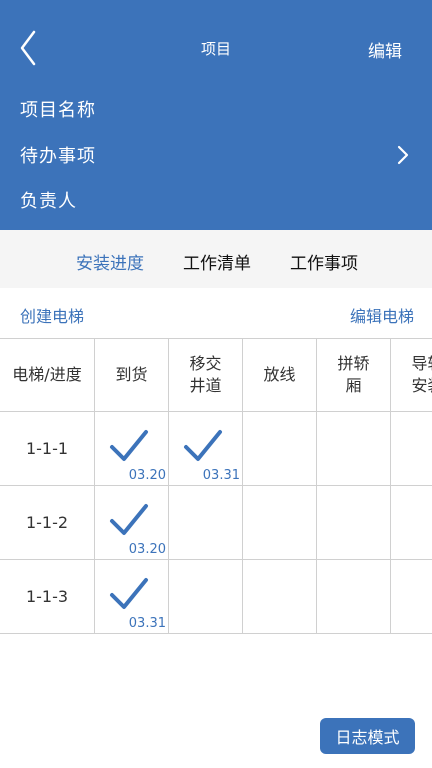  What do you see at coordinates (110, 261) in the screenshot?
I see `tab-install-progress: 安装进度` at bounding box center [110, 261].